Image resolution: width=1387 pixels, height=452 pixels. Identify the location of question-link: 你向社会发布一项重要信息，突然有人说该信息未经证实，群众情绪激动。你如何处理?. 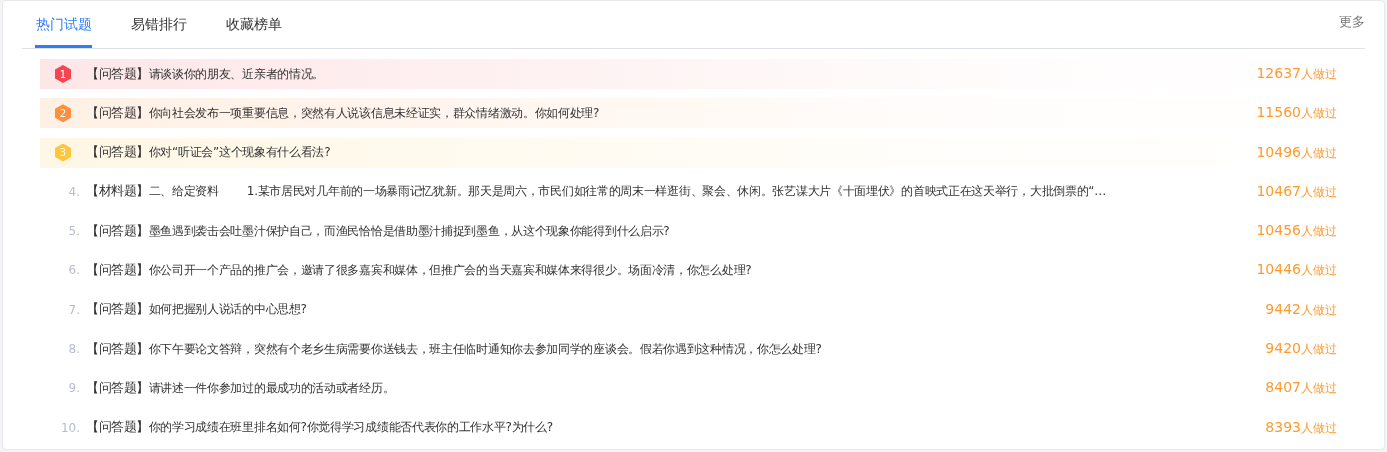
(696, 113).